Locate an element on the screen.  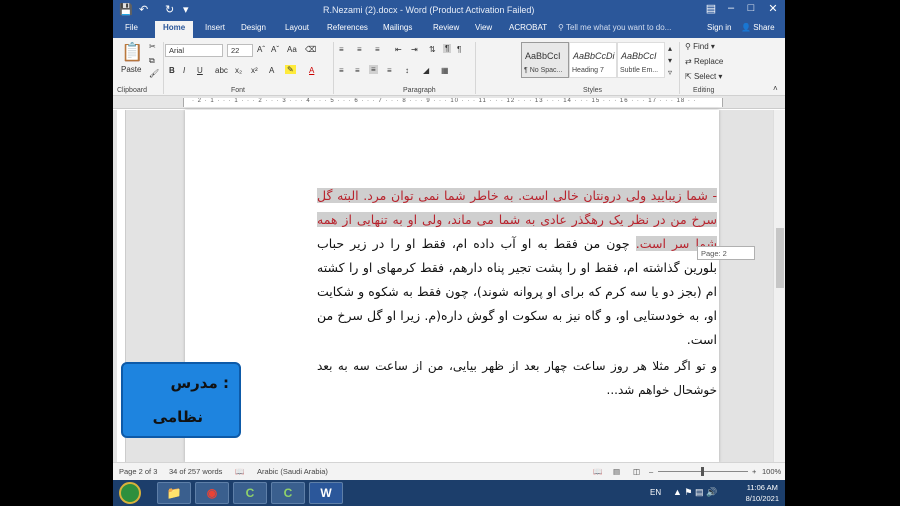
highlight-icon: ✎ is located at coordinates (290, 69).